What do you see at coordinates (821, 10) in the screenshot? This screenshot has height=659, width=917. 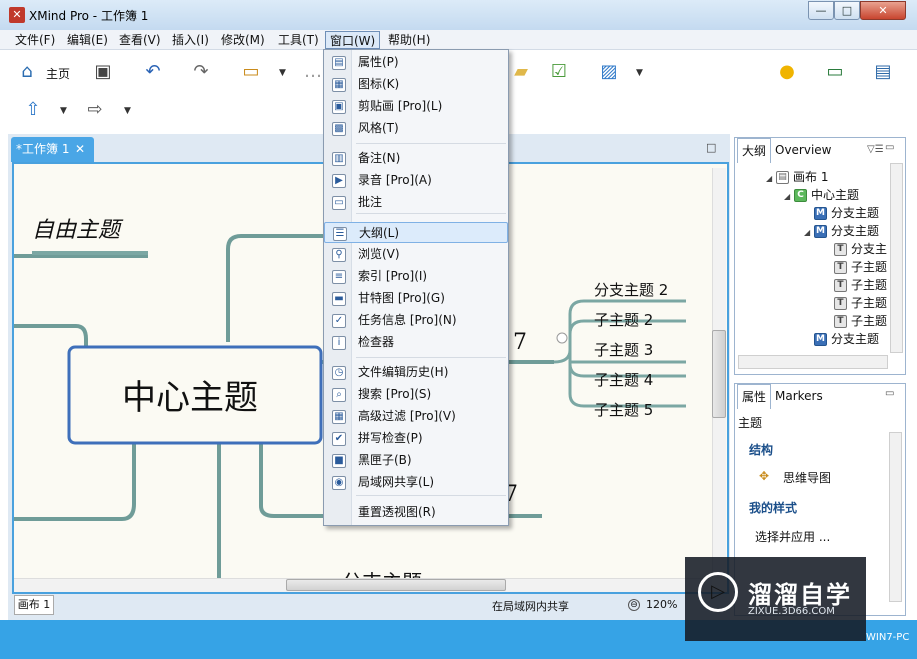 I see `minimize-button: —` at bounding box center [821, 10].